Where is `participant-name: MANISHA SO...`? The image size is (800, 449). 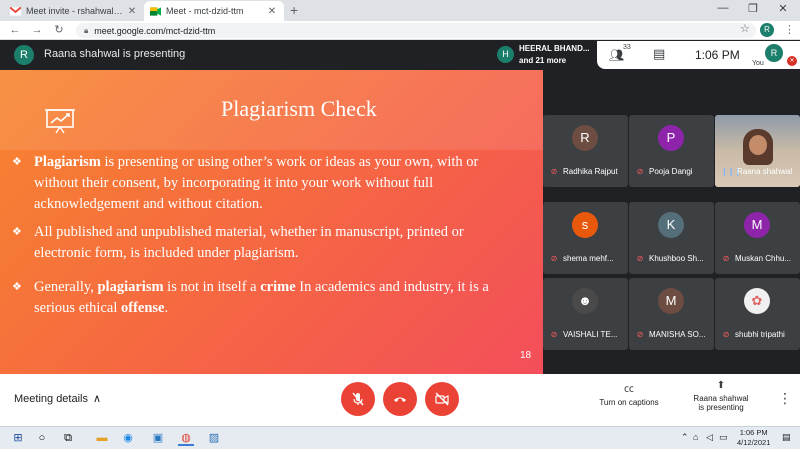 participant-name: MANISHA SO... is located at coordinates (677, 334).